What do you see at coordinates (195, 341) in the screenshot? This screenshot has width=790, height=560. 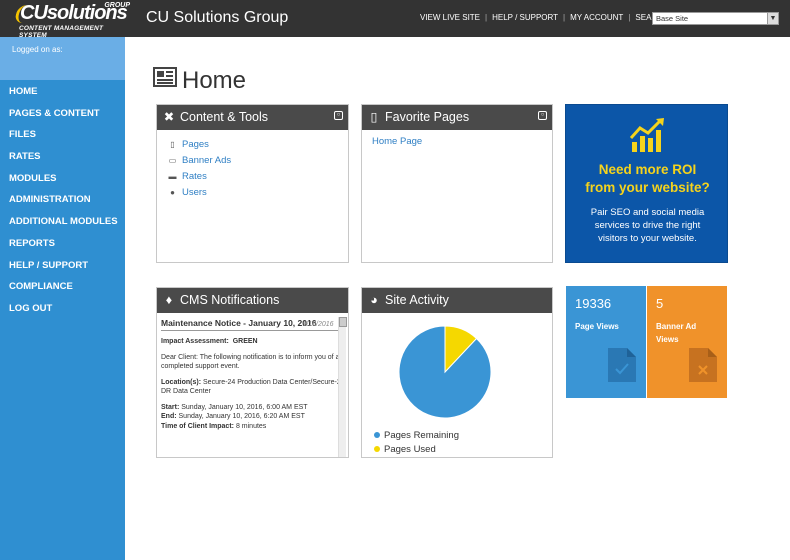 I see `impact-label: Impact Assessment:` at bounding box center [195, 341].